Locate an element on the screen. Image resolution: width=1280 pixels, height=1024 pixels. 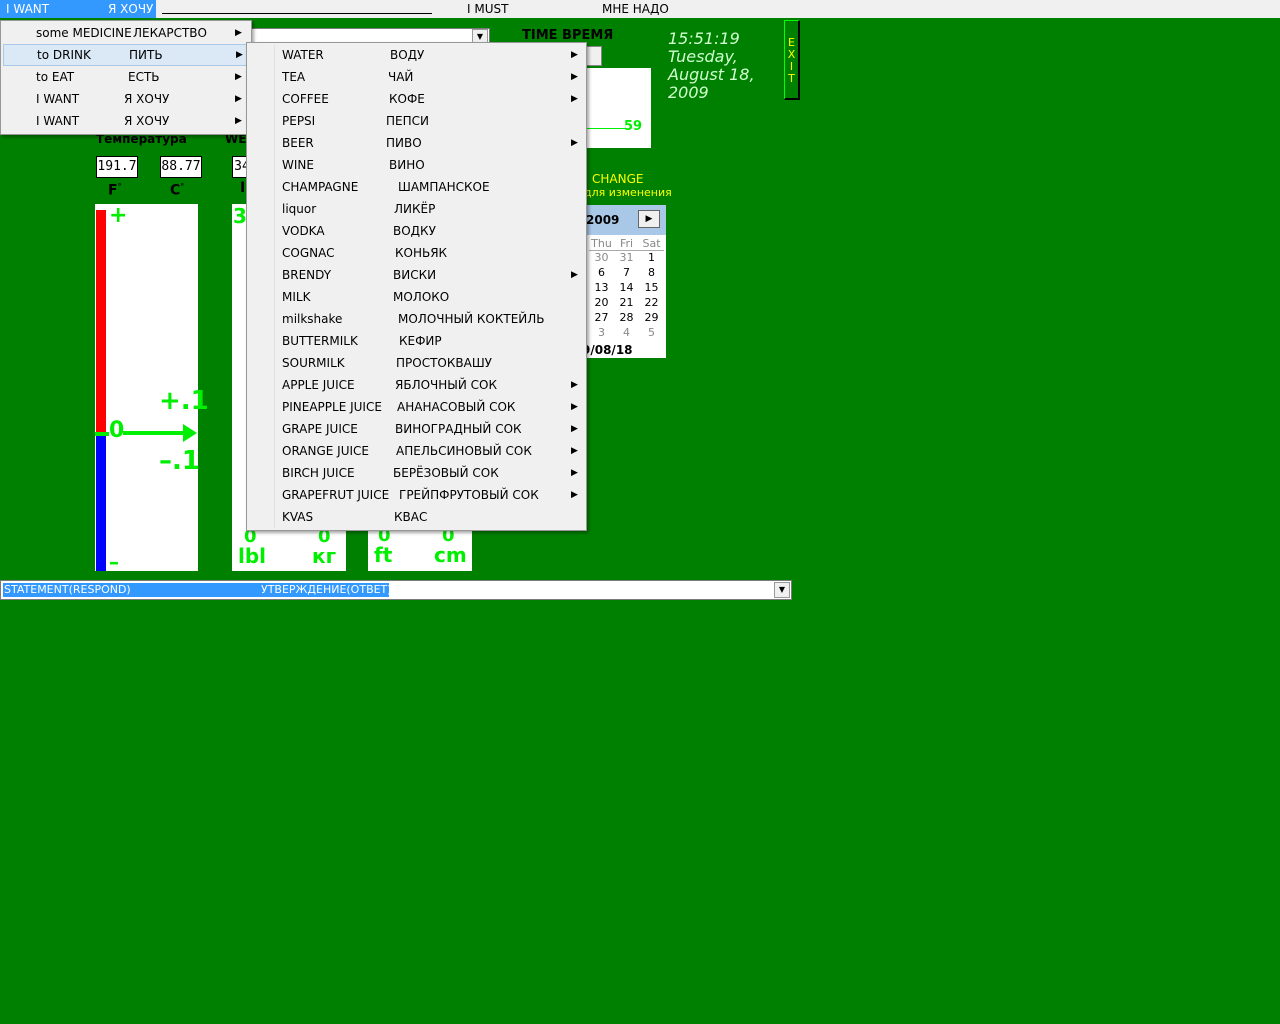
ft-unit: ft is located at coordinates (383, 555).